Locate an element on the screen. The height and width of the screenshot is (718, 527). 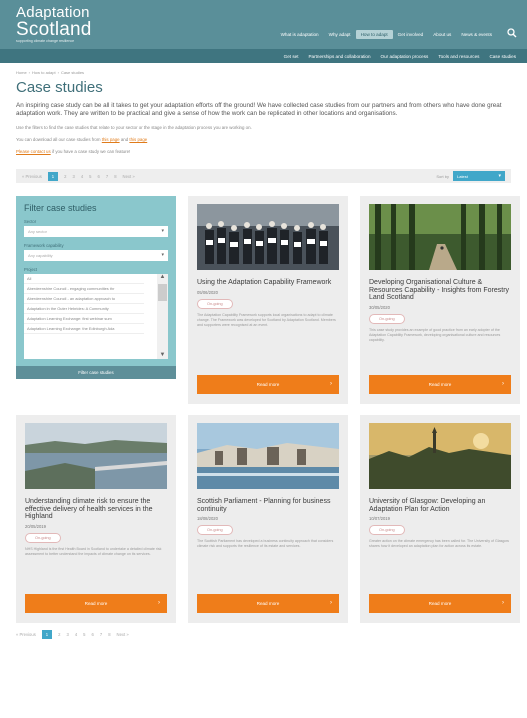
subnav-item-tools: Tools and resources is located at coordinates (458, 56).